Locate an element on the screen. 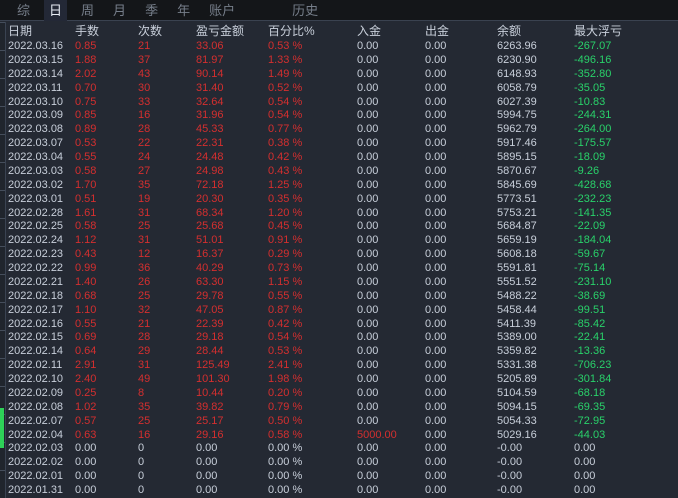  table-cell: 2022.02.18 is located at coordinates (36, 295).